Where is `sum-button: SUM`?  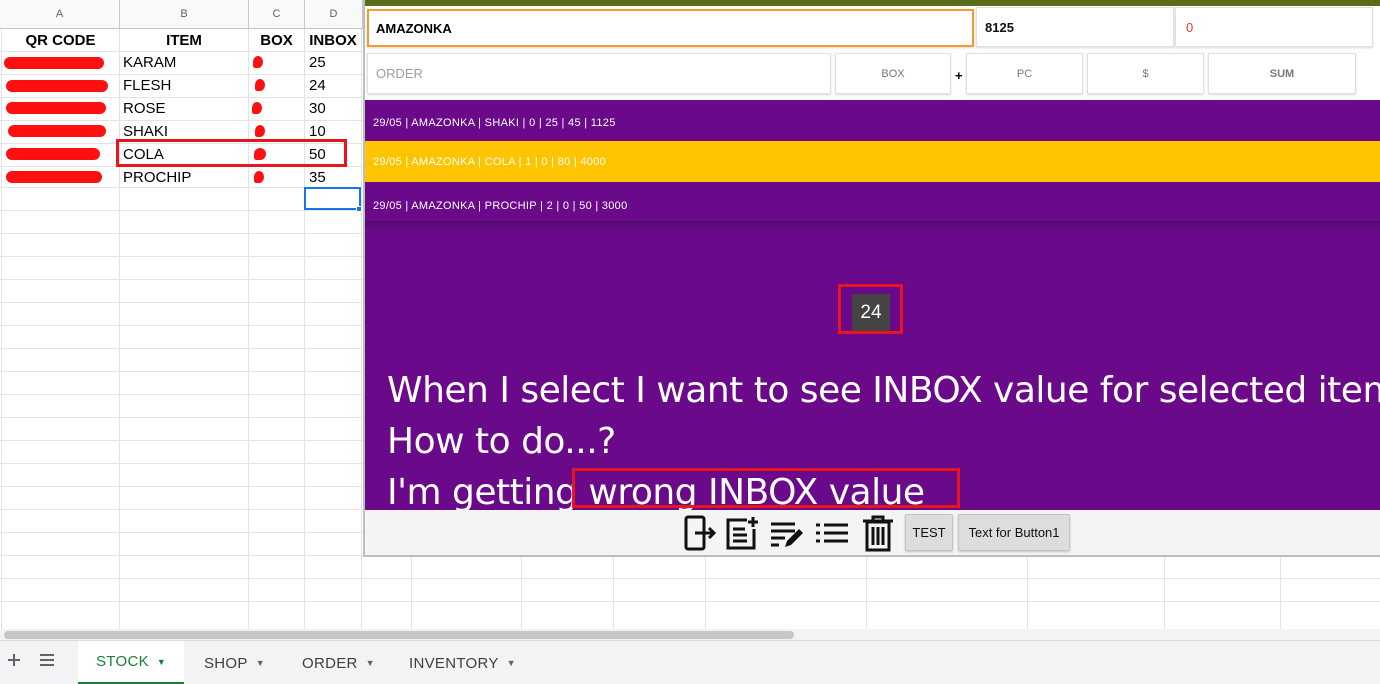
sum-button: SUM is located at coordinates (1282, 73).